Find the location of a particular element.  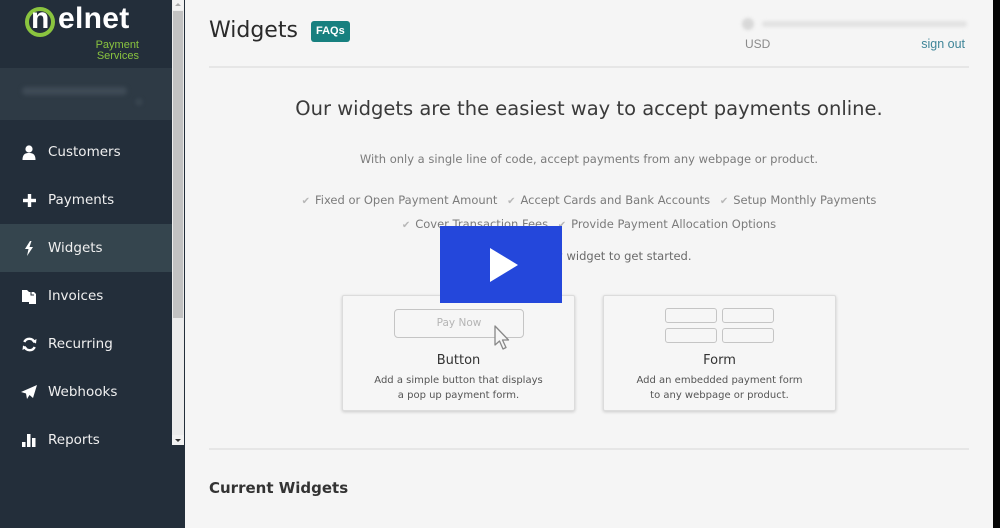

logo-subtitle: Payment Services is located at coordinates (117, 51).